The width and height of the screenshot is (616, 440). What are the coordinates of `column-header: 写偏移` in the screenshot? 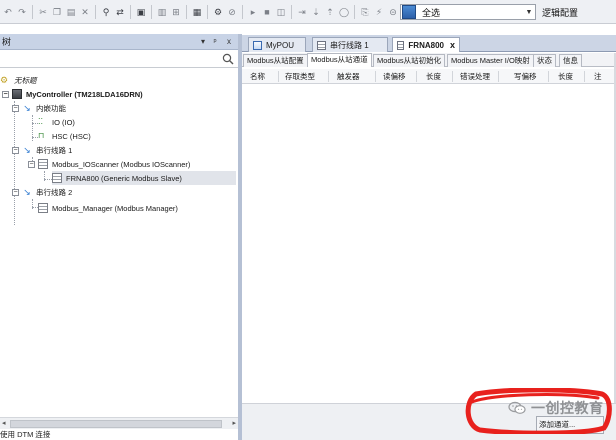 It's located at (525, 76).